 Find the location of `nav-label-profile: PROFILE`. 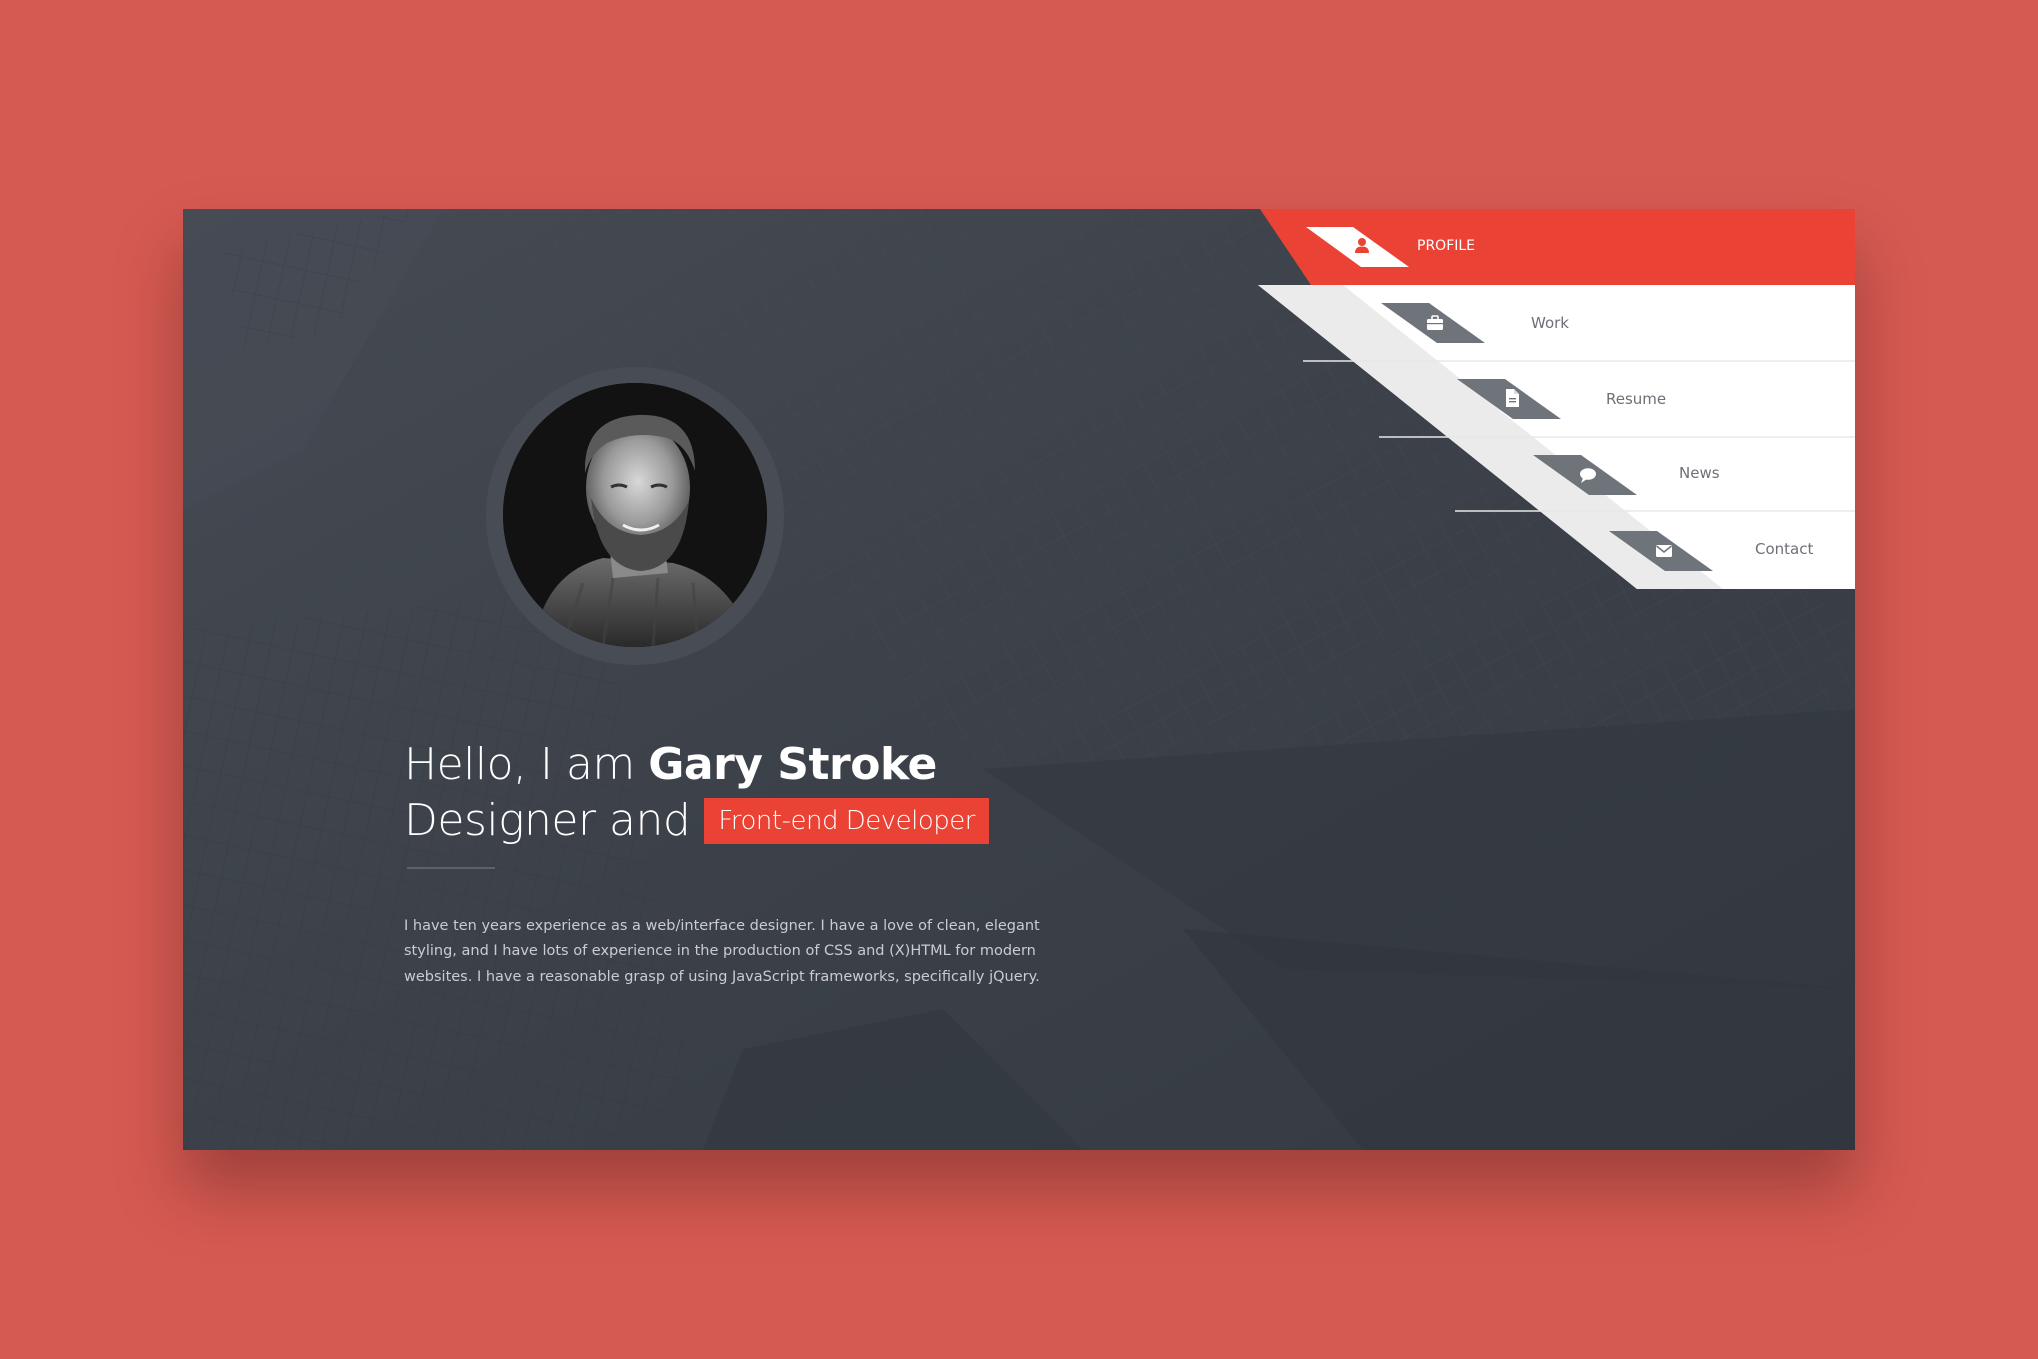

nav-label-profile: PROFILE is located at coordinates (1446, 246).